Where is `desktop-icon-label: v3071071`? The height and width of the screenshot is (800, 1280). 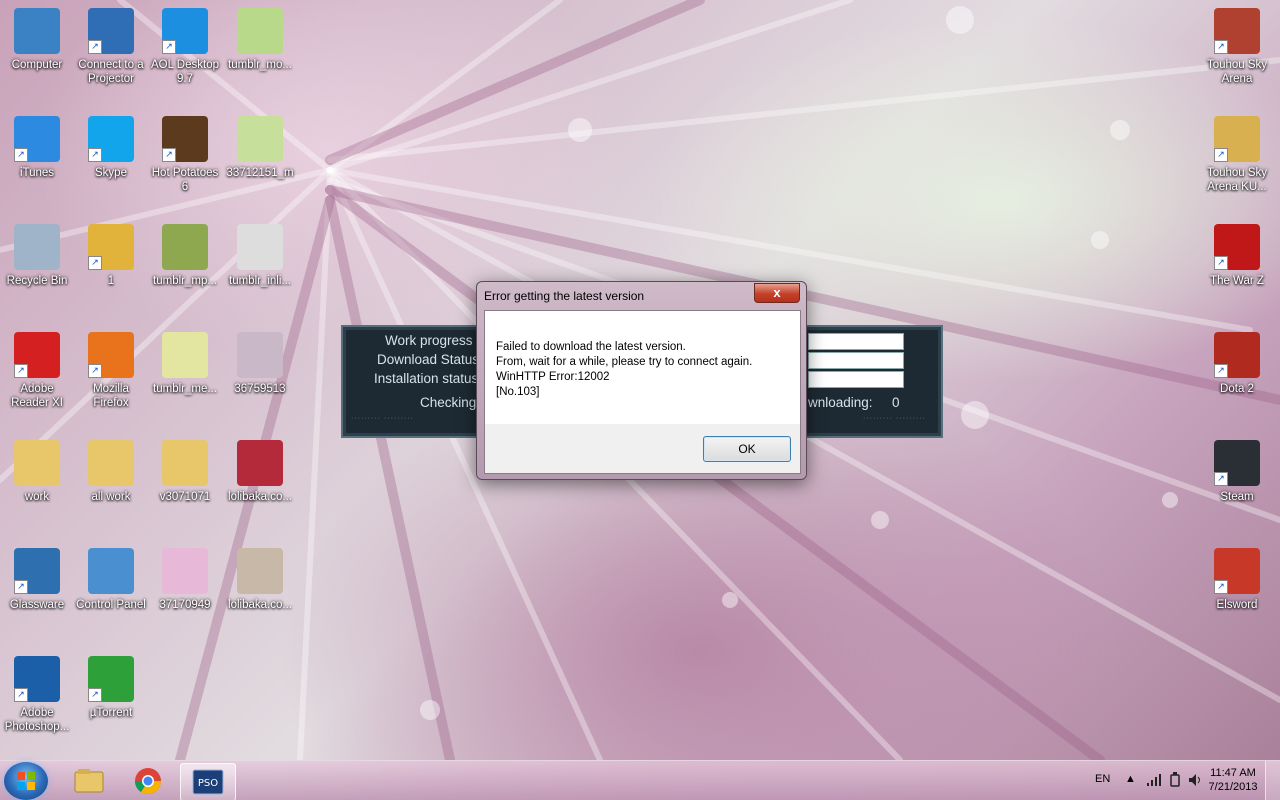
desktop-icon-label: v3071071 is located at coordinates (185, 497).